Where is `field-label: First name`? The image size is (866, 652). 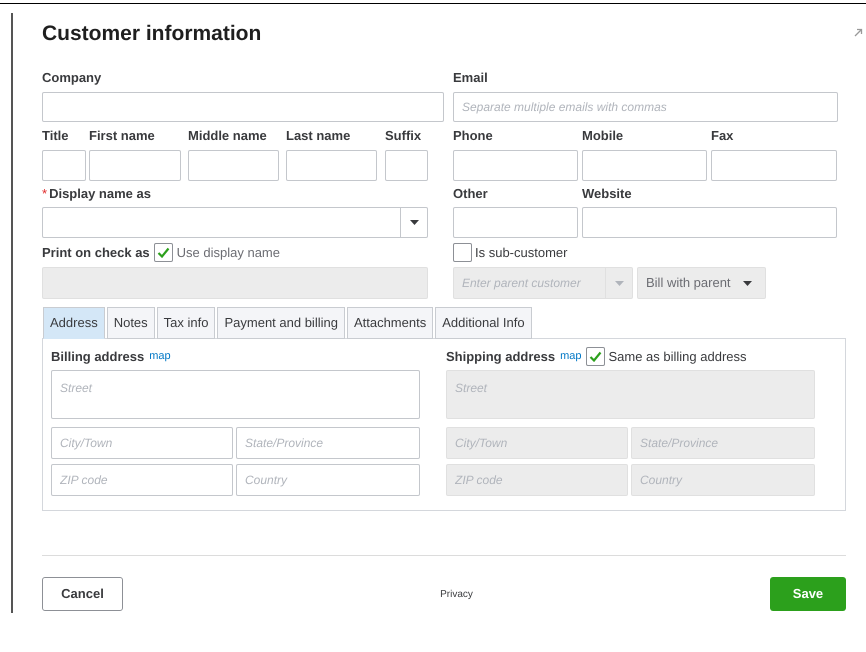
field-label: First name is located at coordinates (122, 136).